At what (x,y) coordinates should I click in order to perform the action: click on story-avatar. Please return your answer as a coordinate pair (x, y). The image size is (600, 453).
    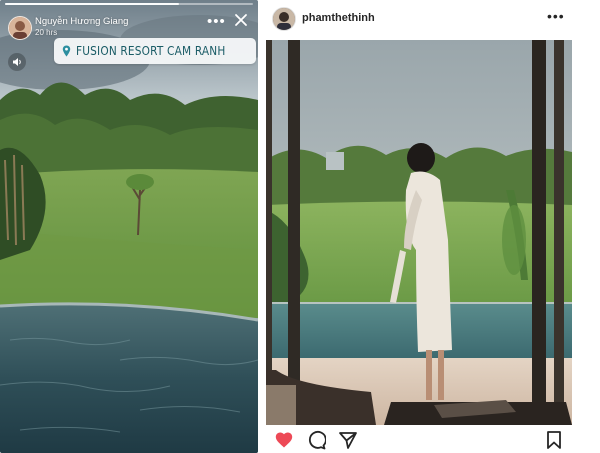
    Looking at the image, I should click on (20, 28).